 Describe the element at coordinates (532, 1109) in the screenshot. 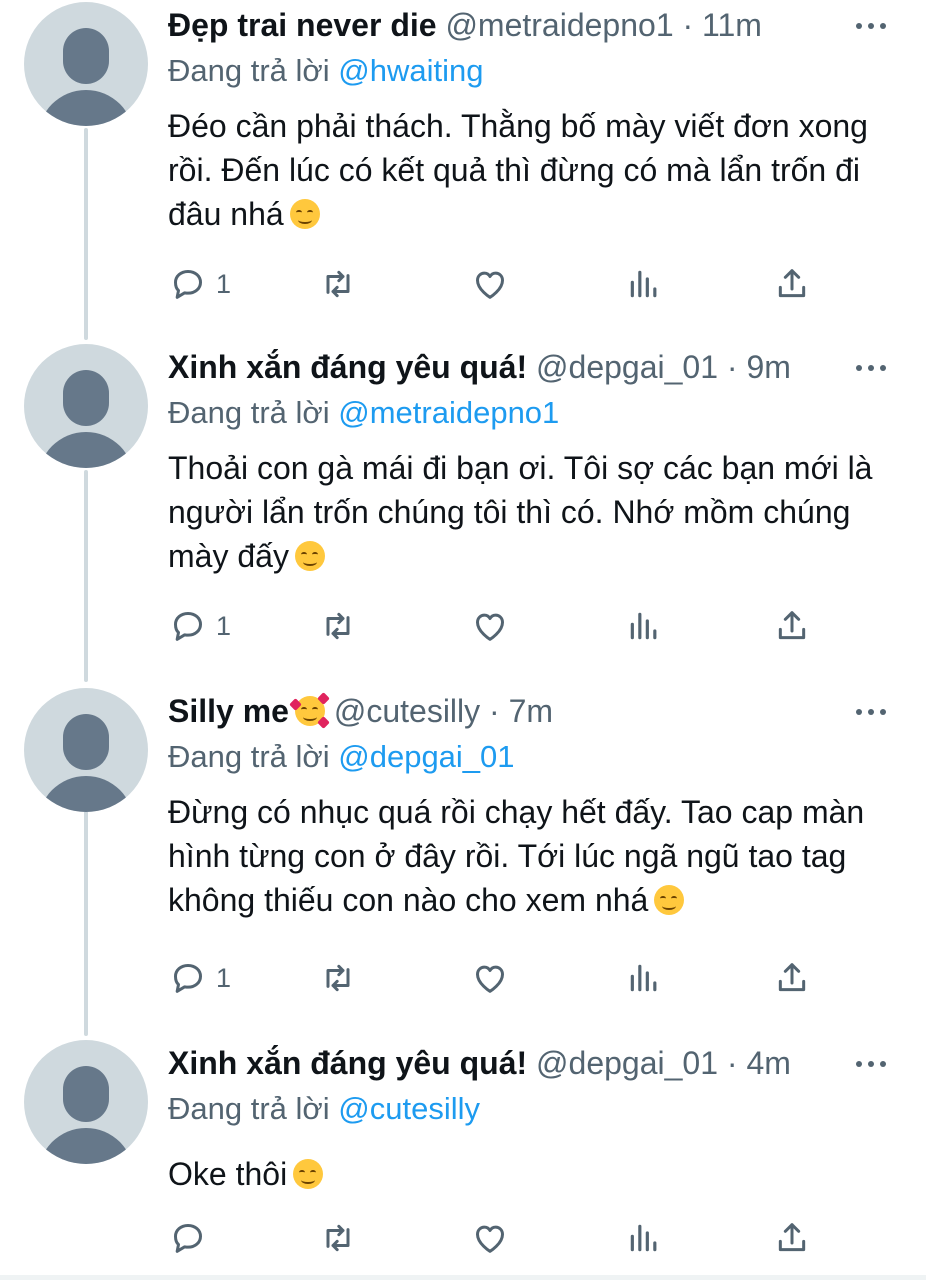

I see `reply-context: Đang trả lời @cutesilly` at that location.